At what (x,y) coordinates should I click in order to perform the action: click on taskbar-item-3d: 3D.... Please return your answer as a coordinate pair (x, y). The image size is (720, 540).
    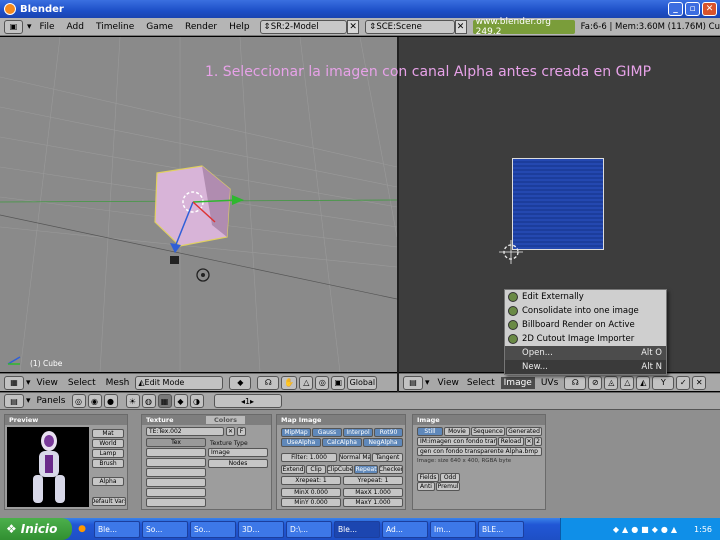
    Looking at the image, I should click on (261, 529).